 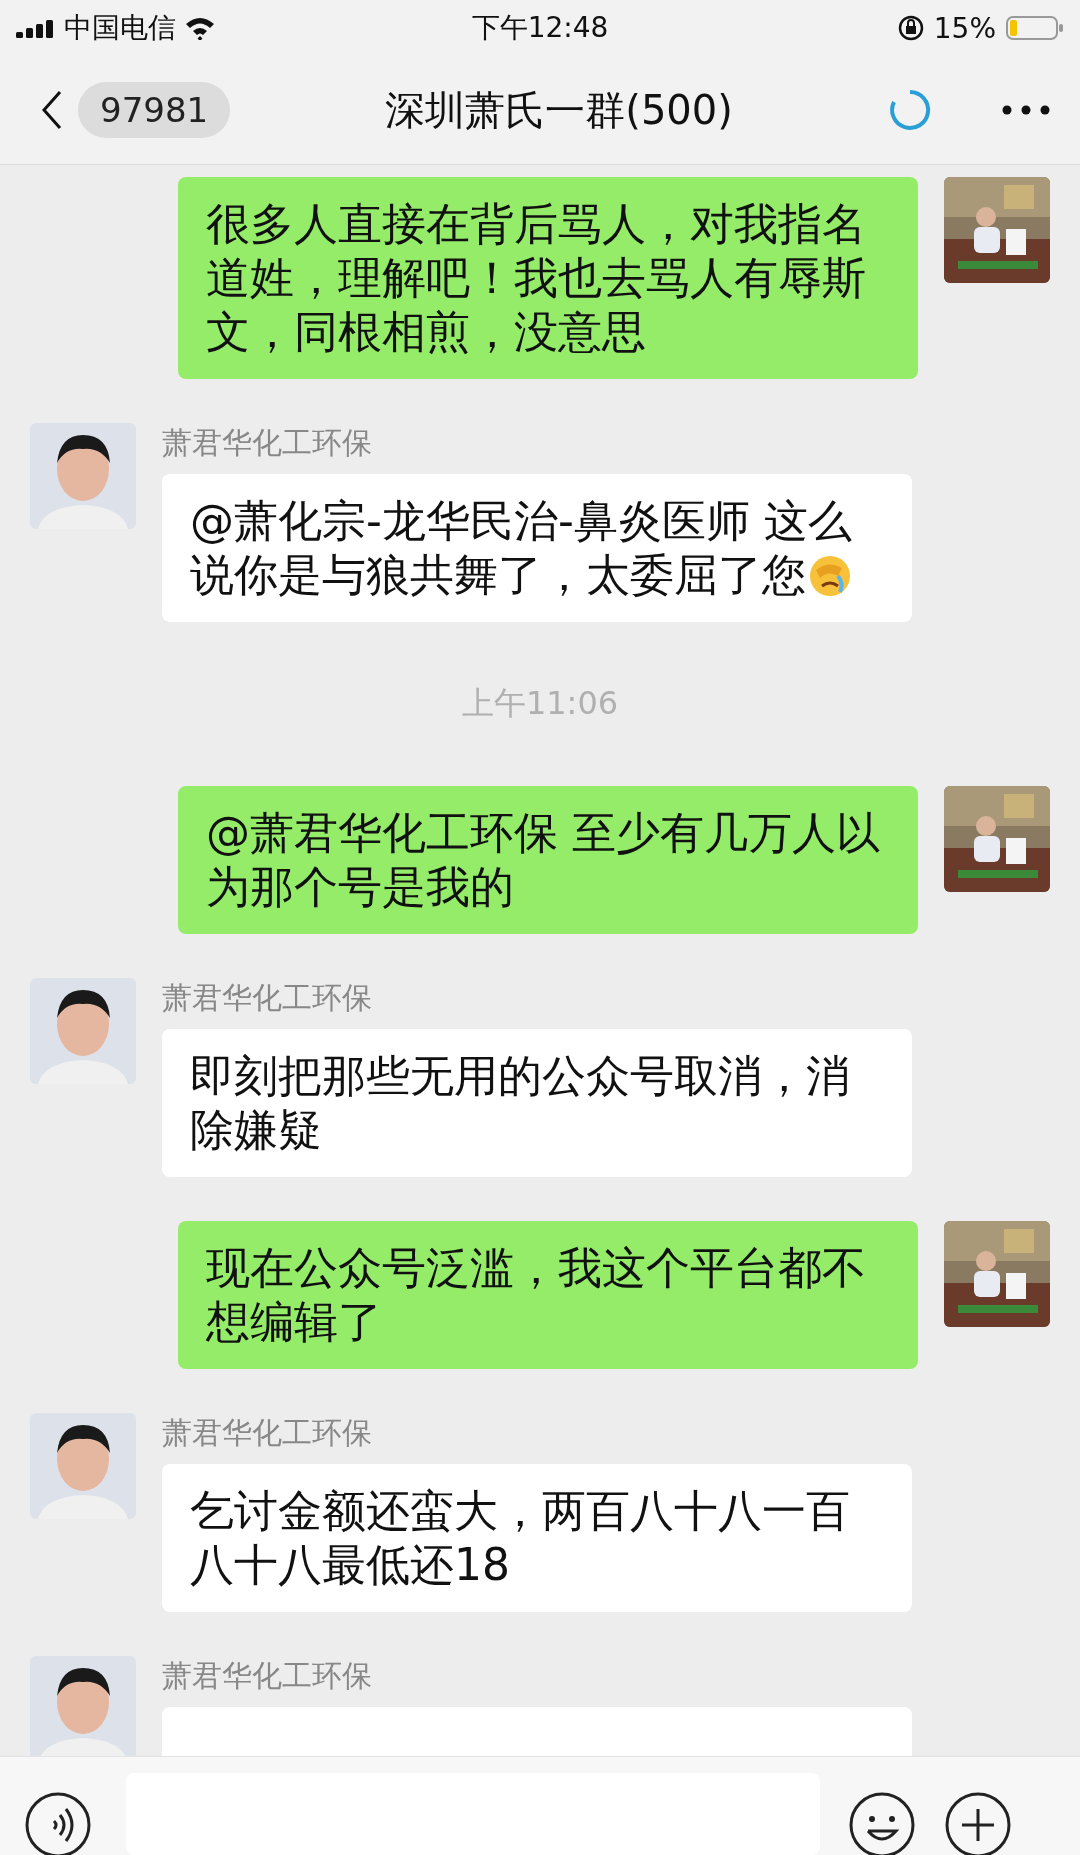 I want to click on message-time: 上午11:06, so click(x=540, y=703).